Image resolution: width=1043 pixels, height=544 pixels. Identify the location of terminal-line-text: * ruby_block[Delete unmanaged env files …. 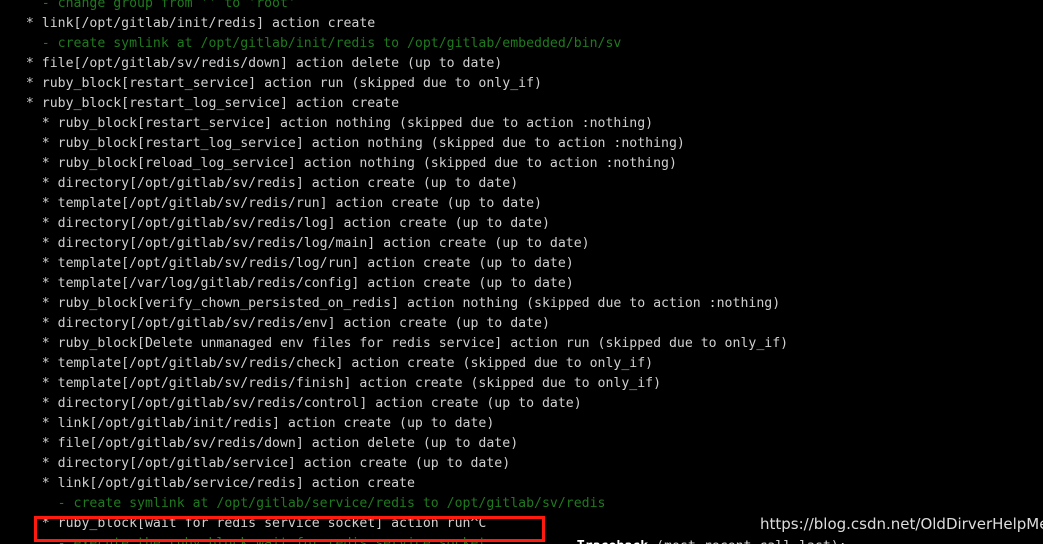
(399, 343).